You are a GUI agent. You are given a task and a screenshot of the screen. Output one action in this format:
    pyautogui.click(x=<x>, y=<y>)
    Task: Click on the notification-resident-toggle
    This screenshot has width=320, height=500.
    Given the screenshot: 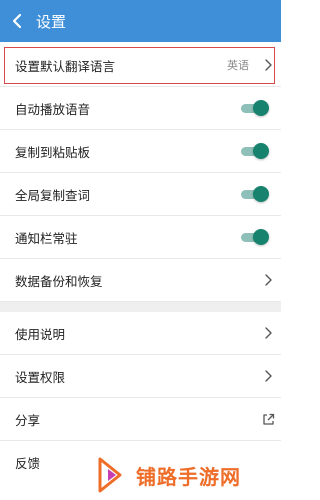 What is the action you would take?
    pyautogui.click(x=255, y=237)
    